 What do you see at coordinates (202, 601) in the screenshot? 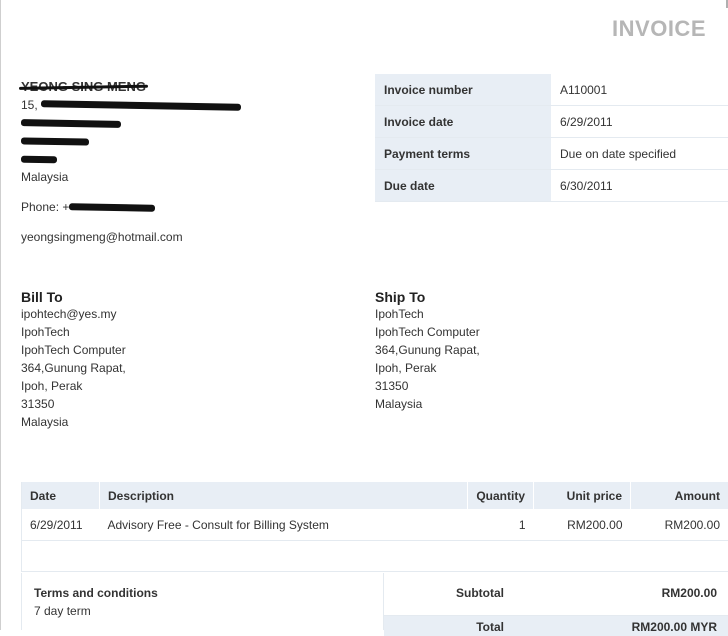
I see `terms-block: Terms and conditions 7 day term` at bounding box center [202, 601].